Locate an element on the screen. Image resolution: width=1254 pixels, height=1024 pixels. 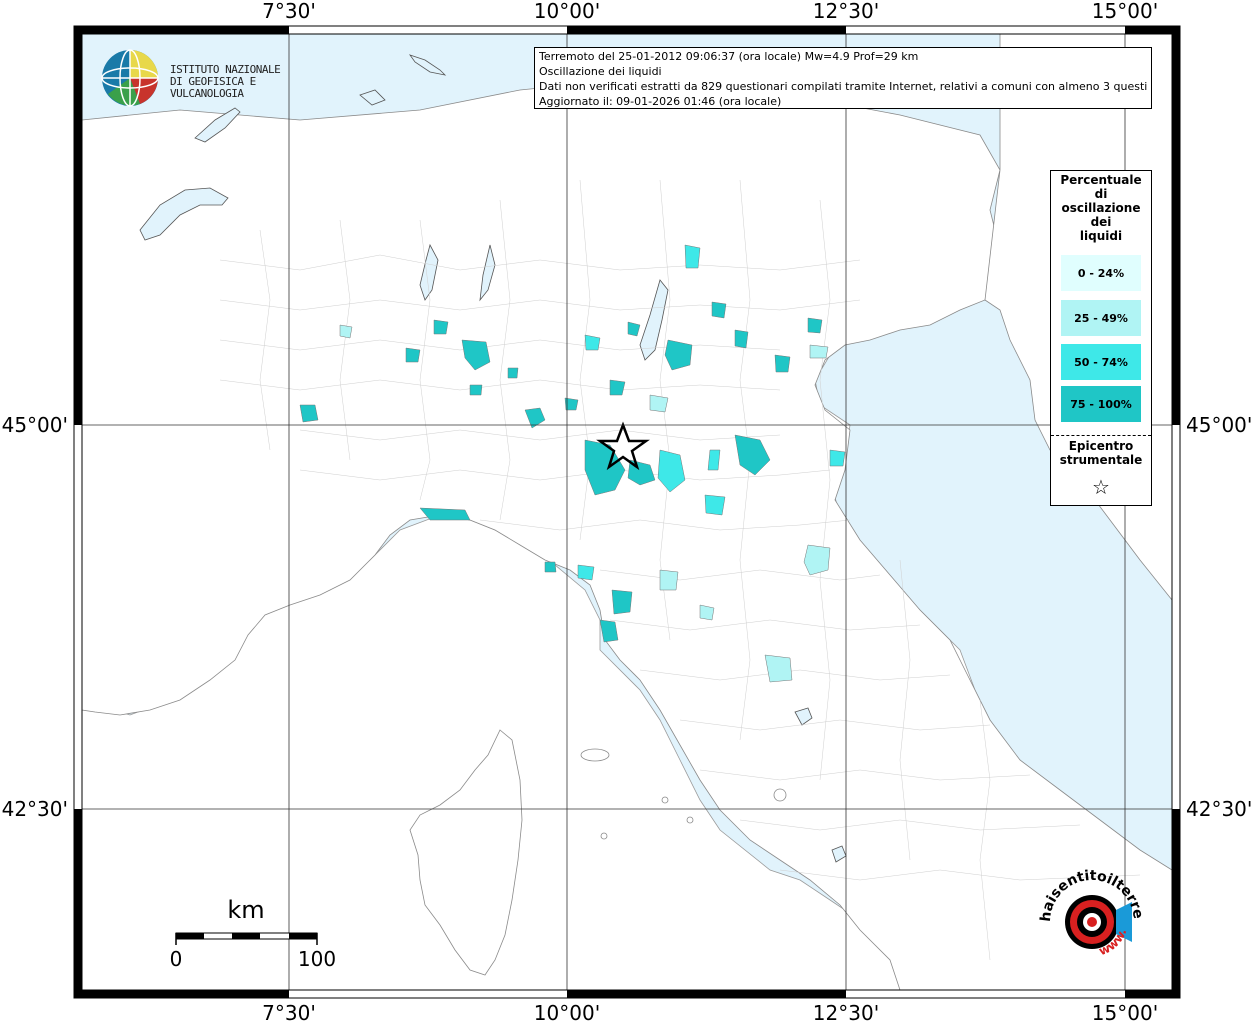
legend-item-label: 50 - 74% is located at coordinates (1101, 362).